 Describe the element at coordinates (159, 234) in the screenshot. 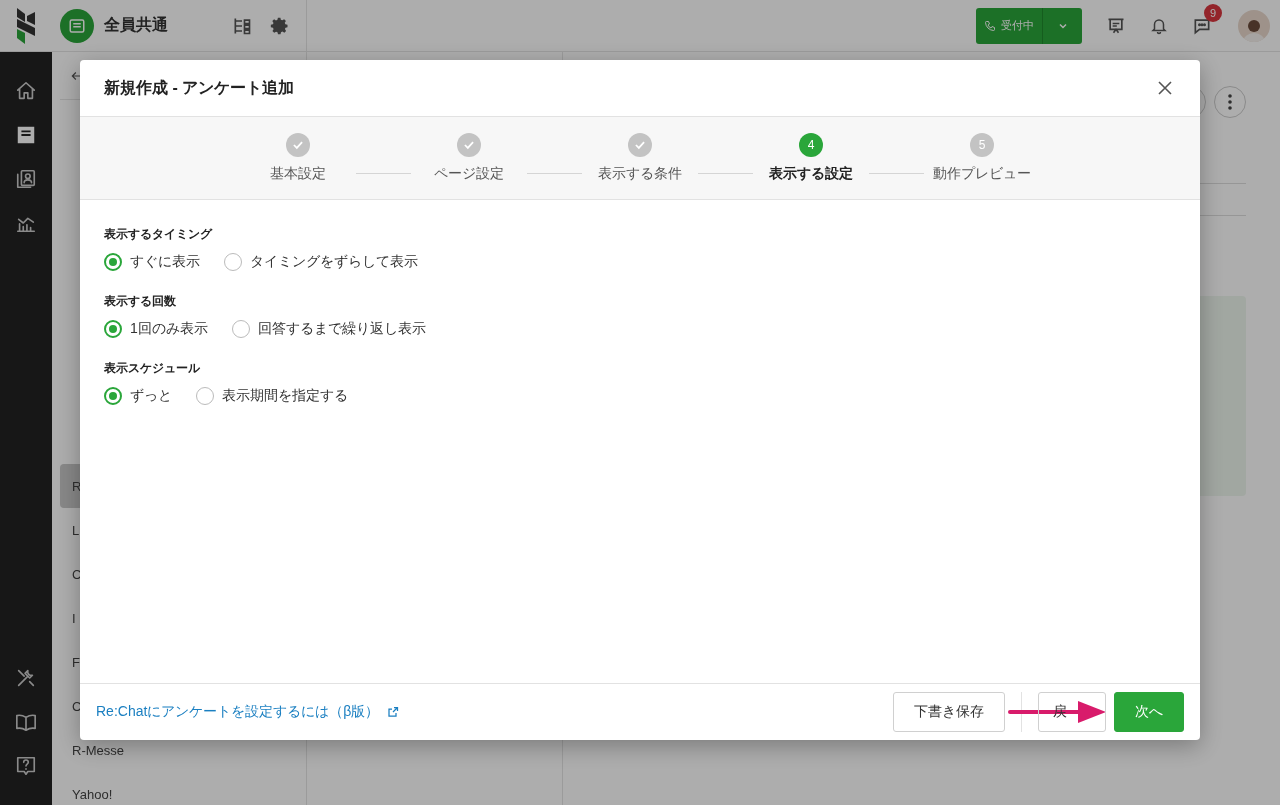

I see `section-label: 表示するタイミング` at that location.